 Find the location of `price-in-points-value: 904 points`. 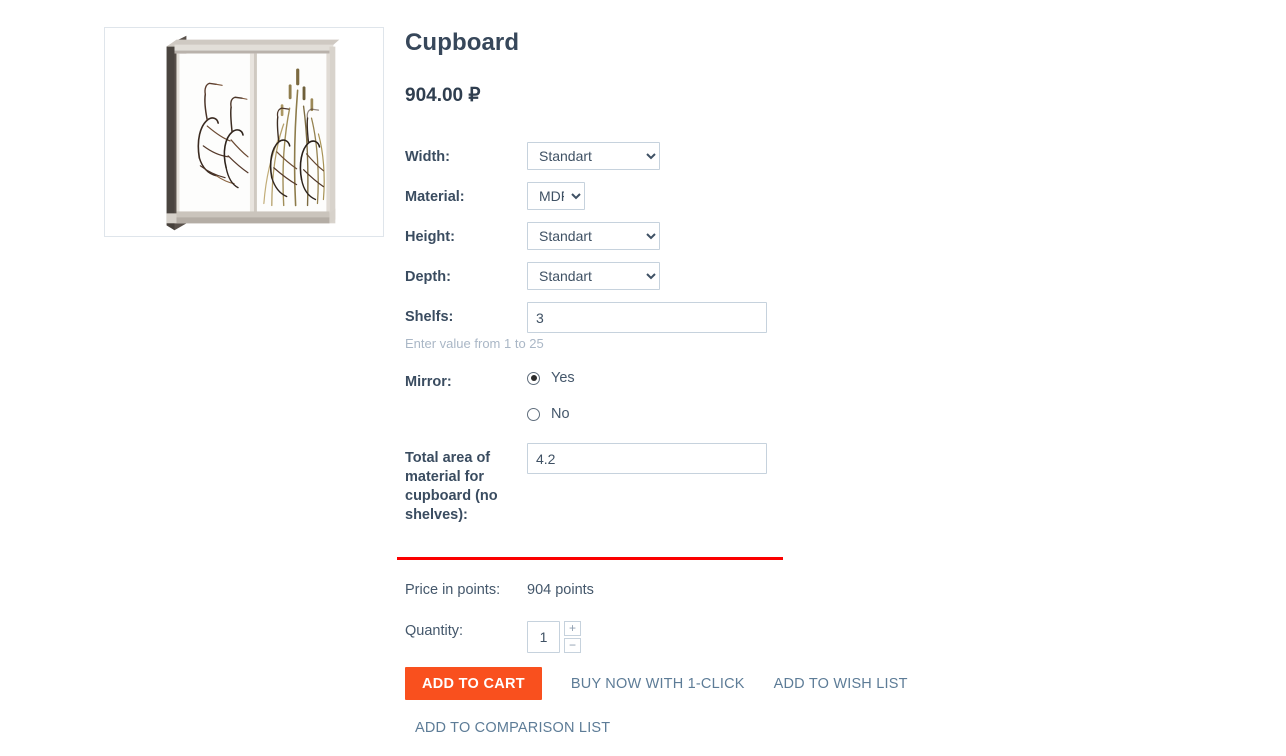

price-in-points-value: 904 points is located at coordinates (560, 590).